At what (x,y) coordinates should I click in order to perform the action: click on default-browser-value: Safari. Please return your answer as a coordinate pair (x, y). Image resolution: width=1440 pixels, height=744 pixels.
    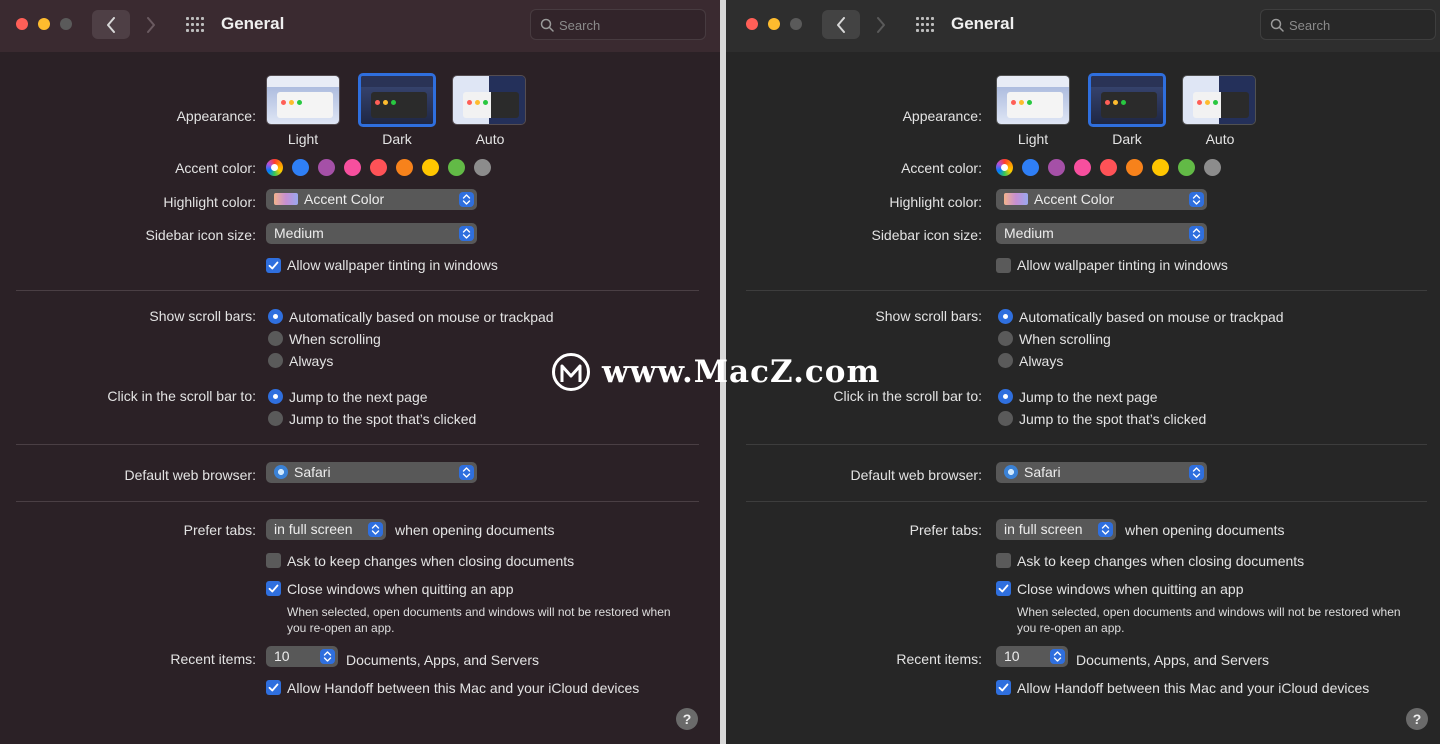
    Looking at the image, I should click on (312, 472).